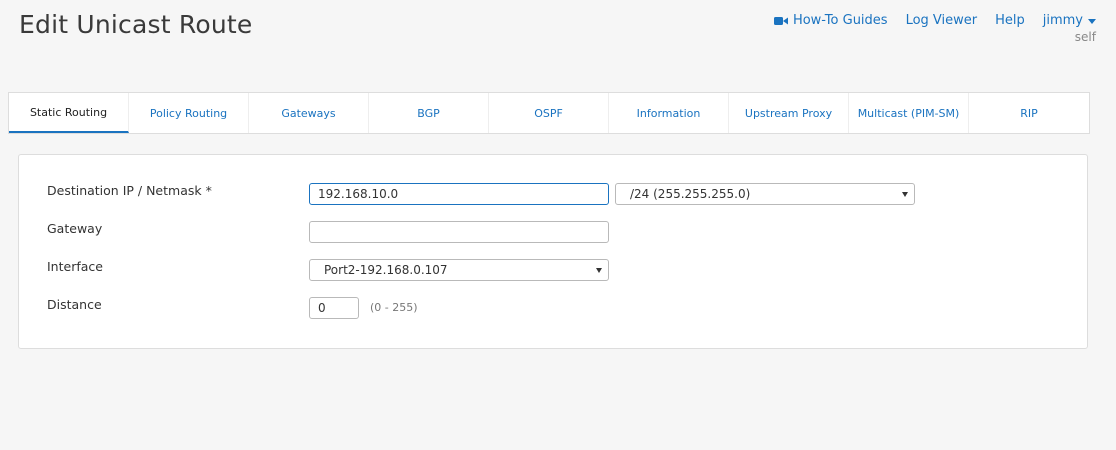 The width and height of the screenshot is (1116, 450). I want to click on user-role: self, so click(1085, 37).